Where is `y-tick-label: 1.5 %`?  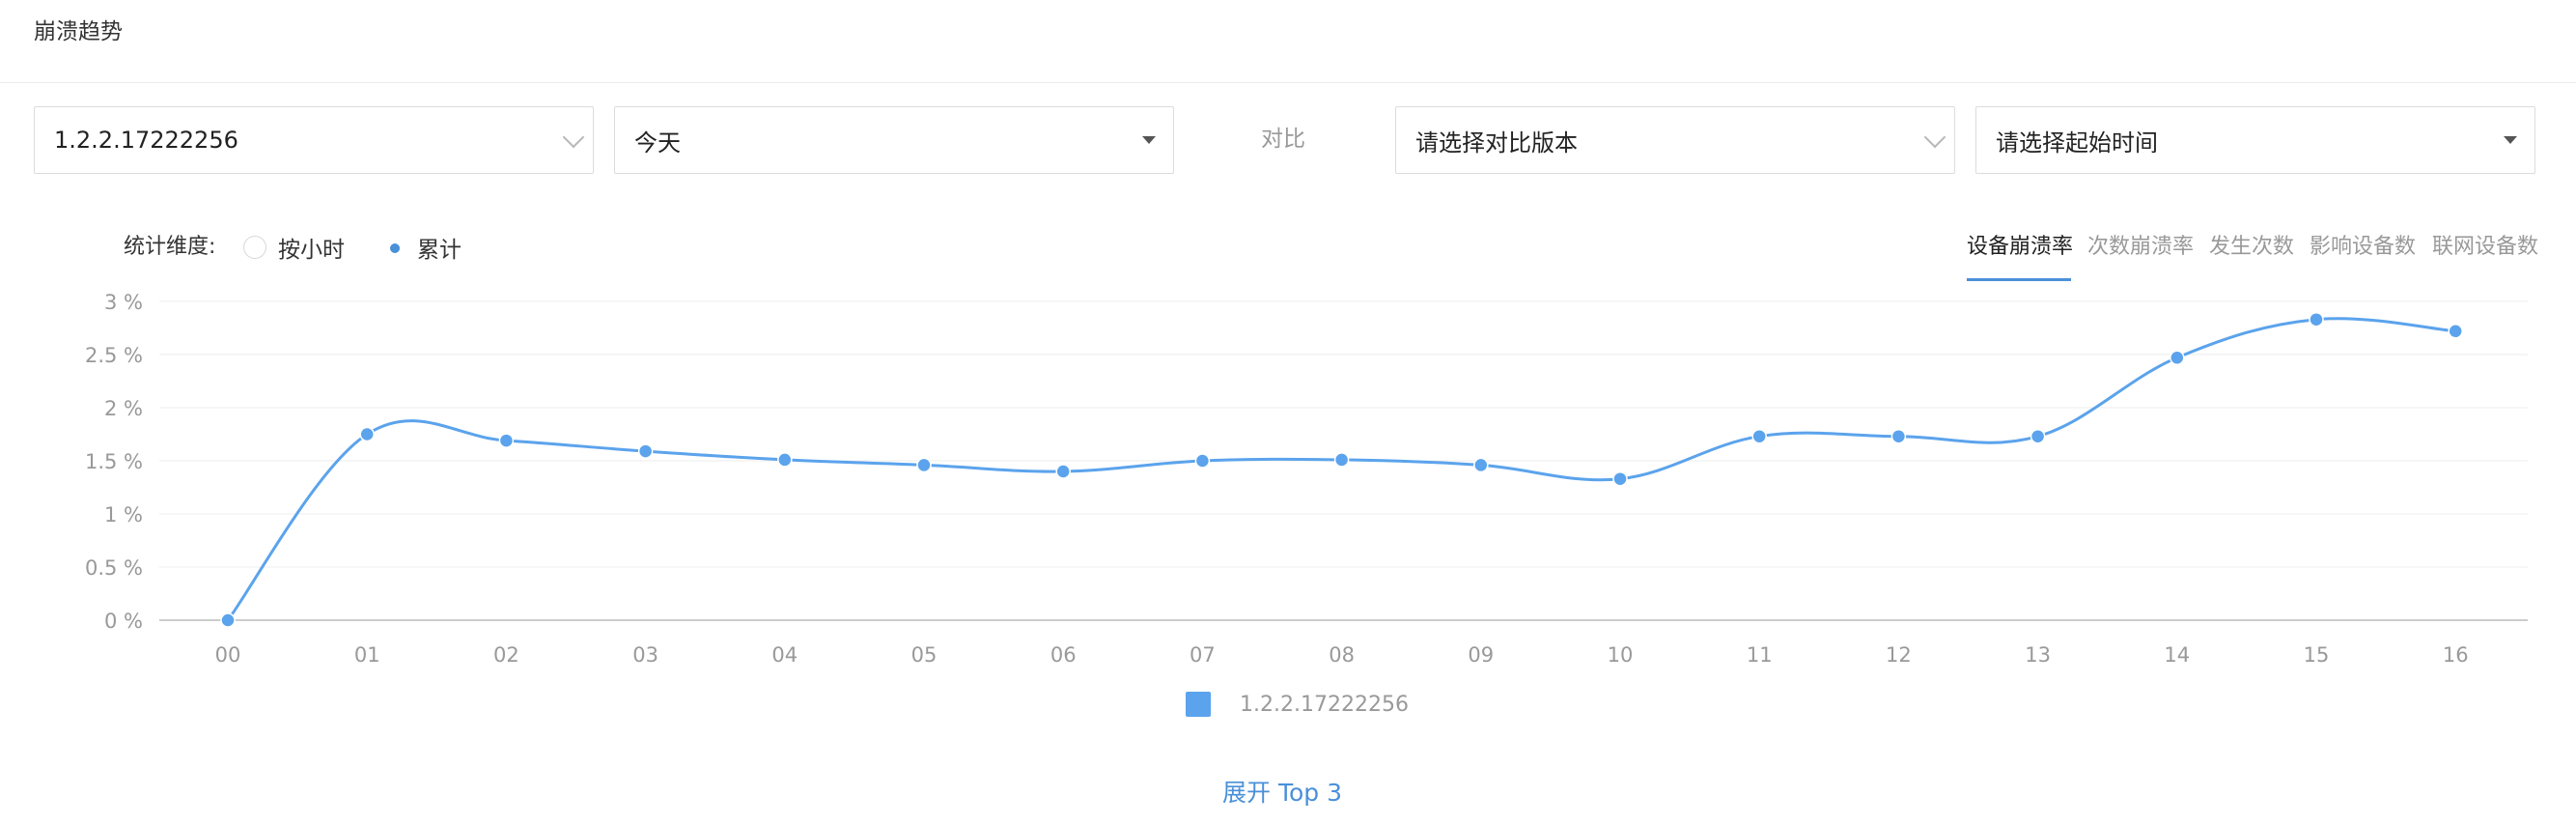
y-tick-label: 1.5 % is located at coordinates (114, 461).